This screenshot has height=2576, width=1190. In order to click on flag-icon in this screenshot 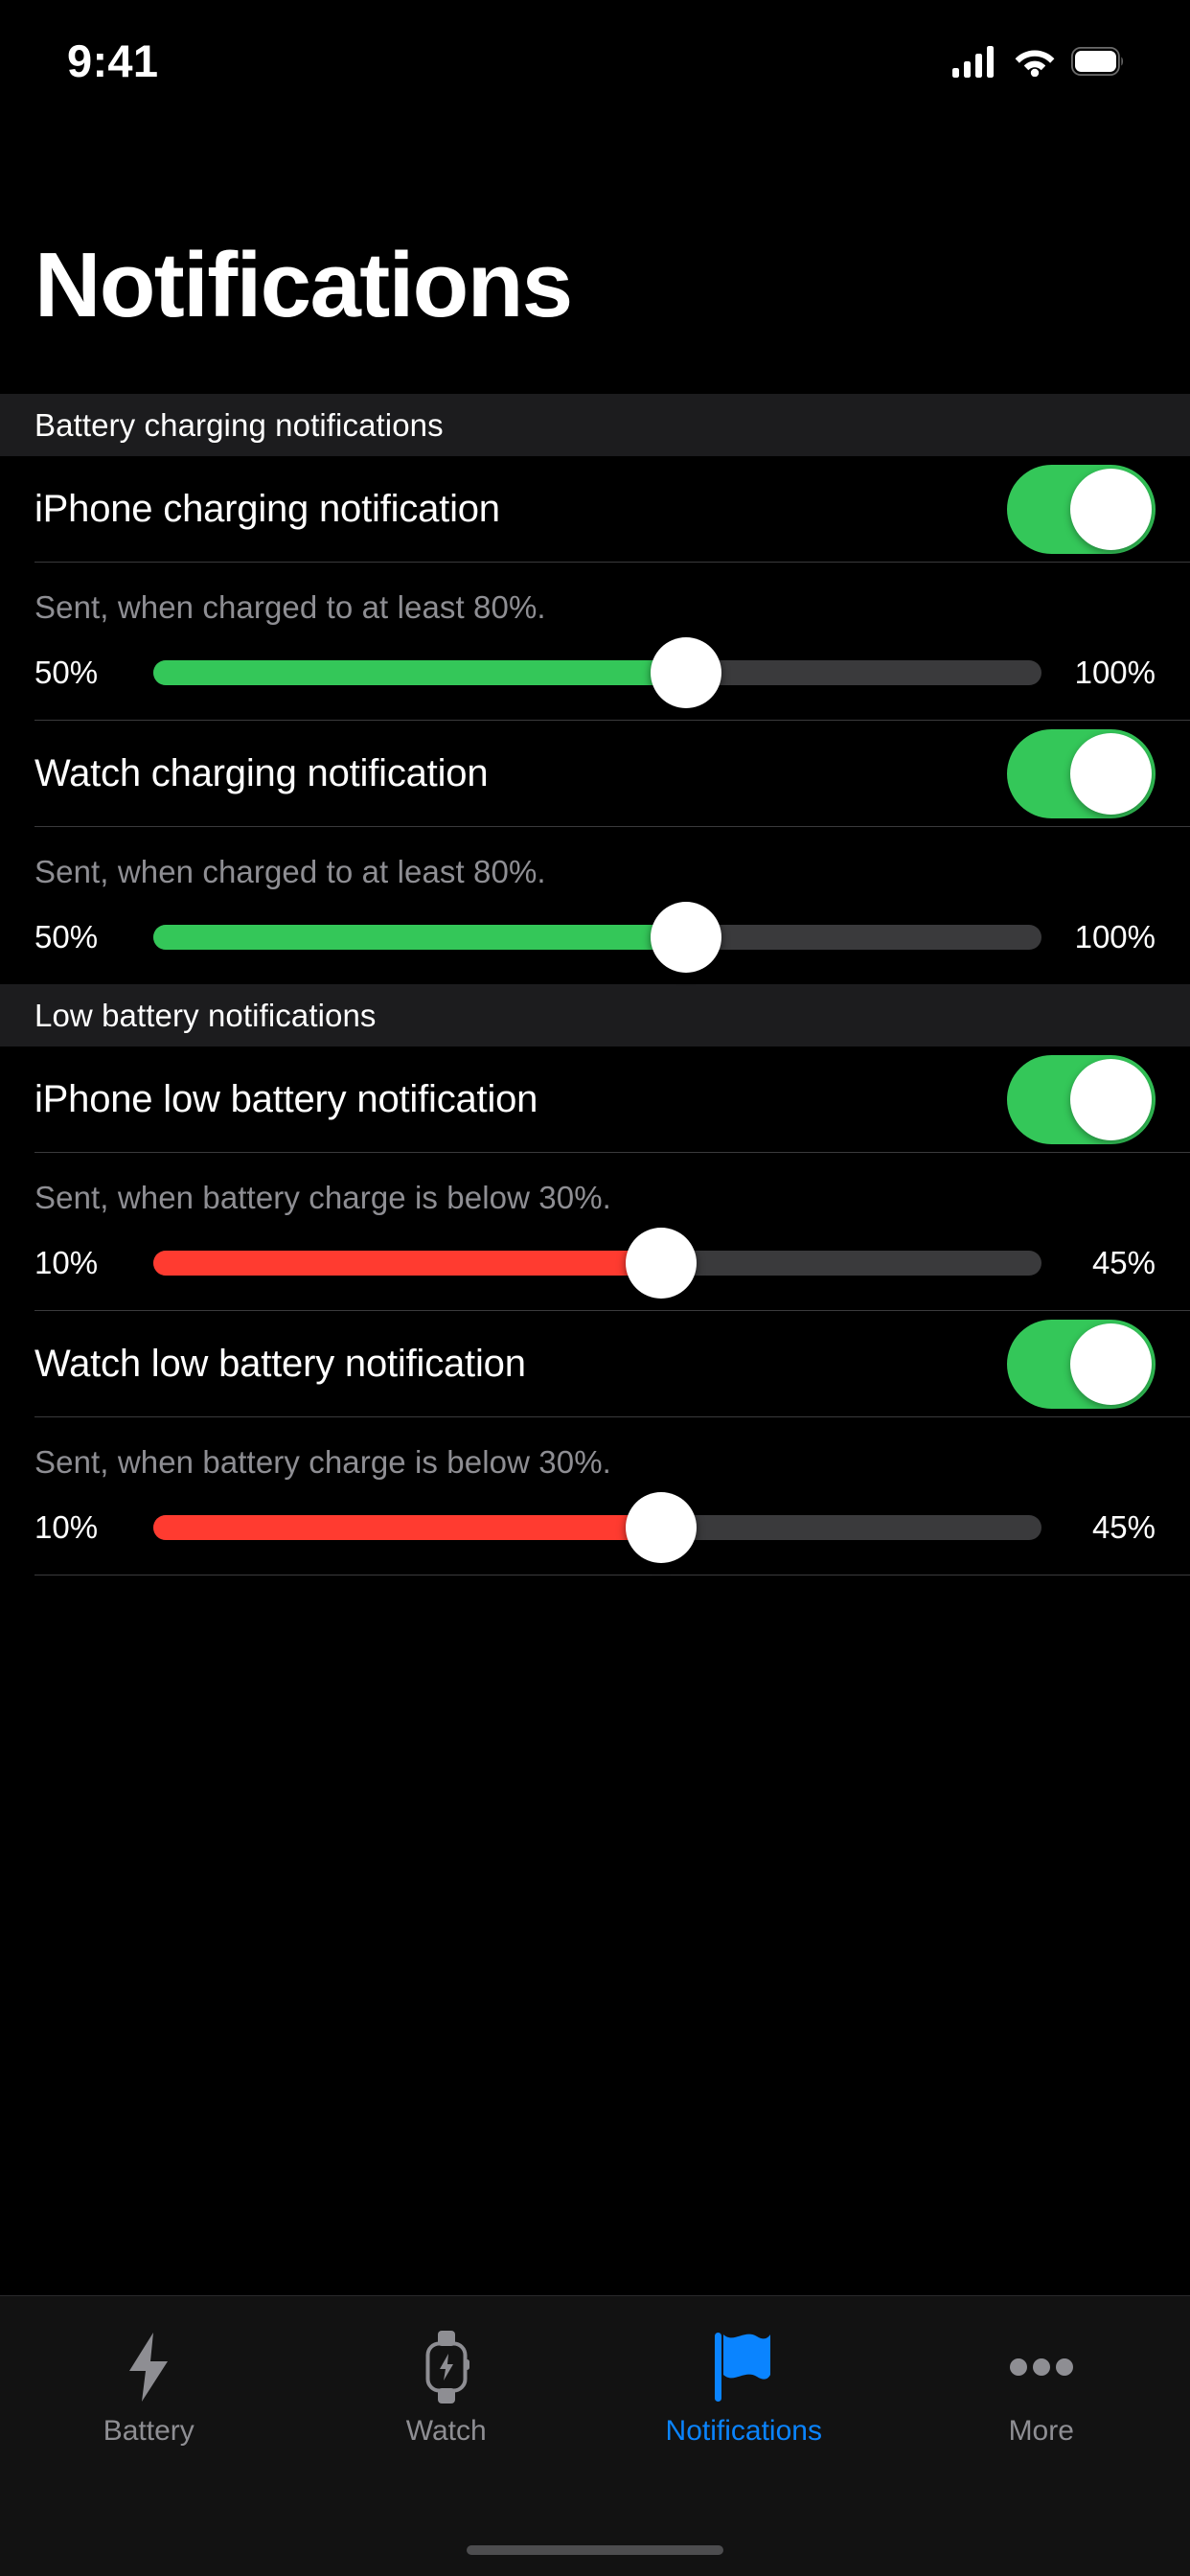, I will do `click(744, 2367)`.